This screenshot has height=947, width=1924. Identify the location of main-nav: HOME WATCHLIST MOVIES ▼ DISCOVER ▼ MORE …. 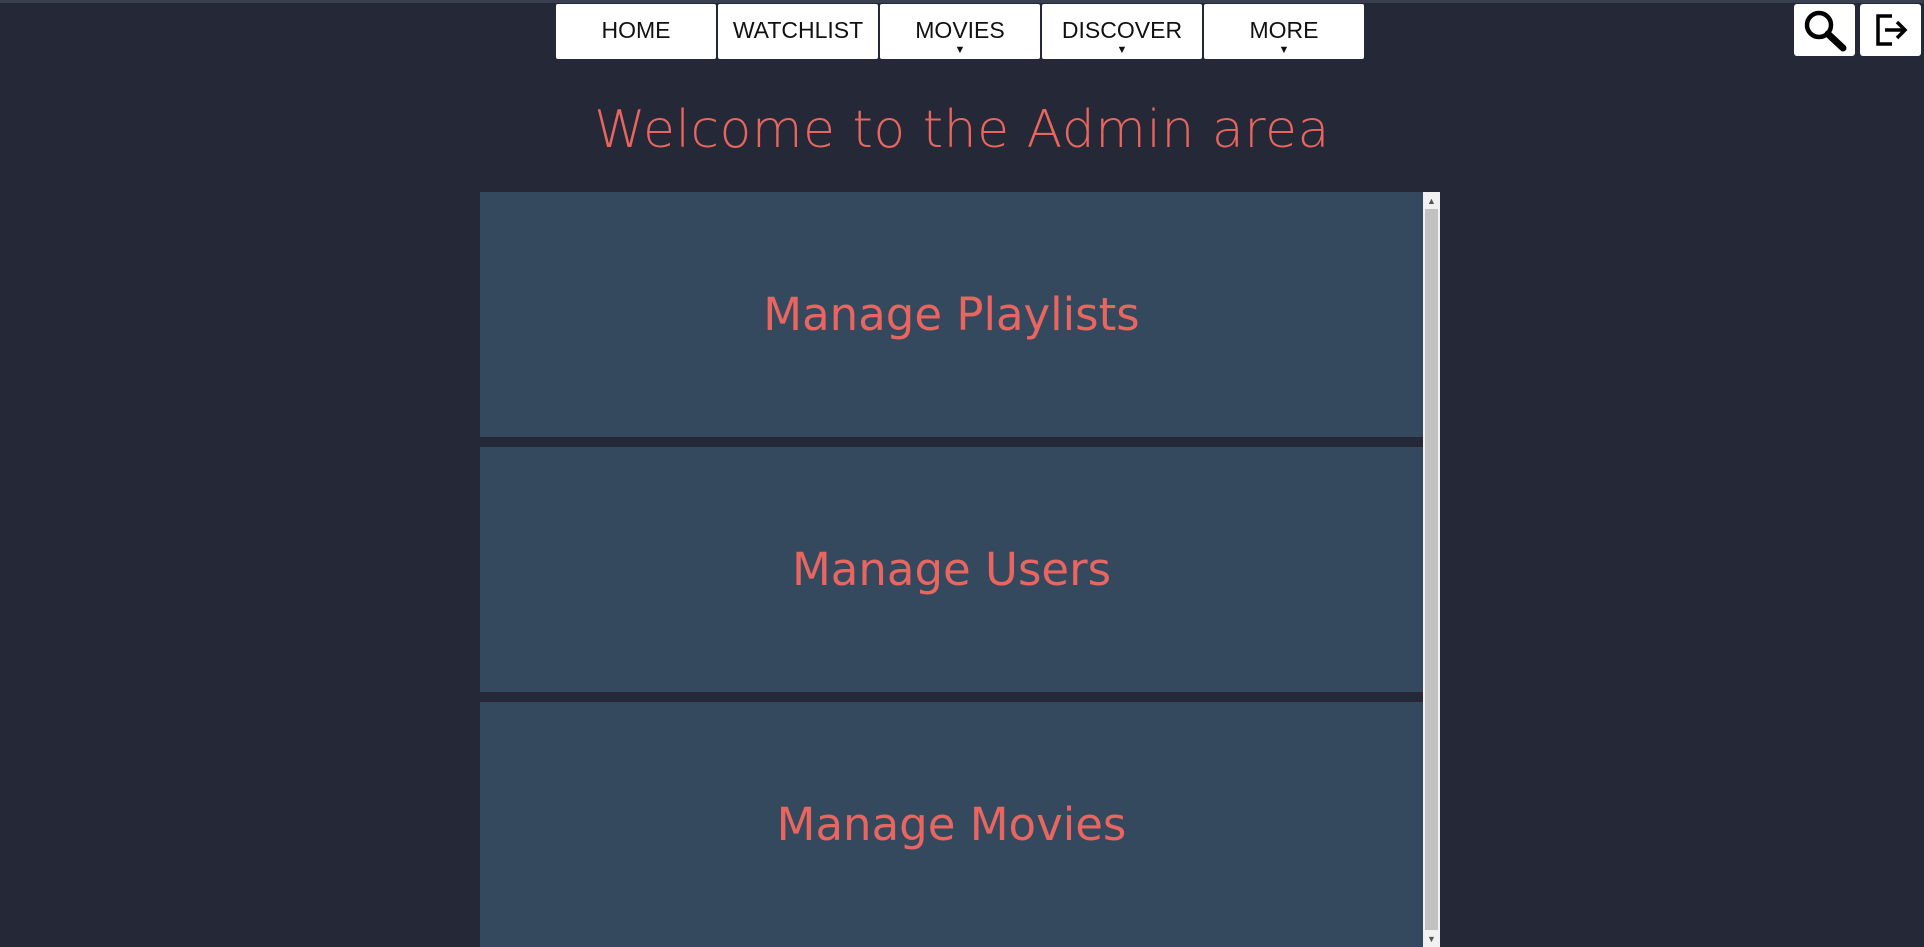
(960, 31).